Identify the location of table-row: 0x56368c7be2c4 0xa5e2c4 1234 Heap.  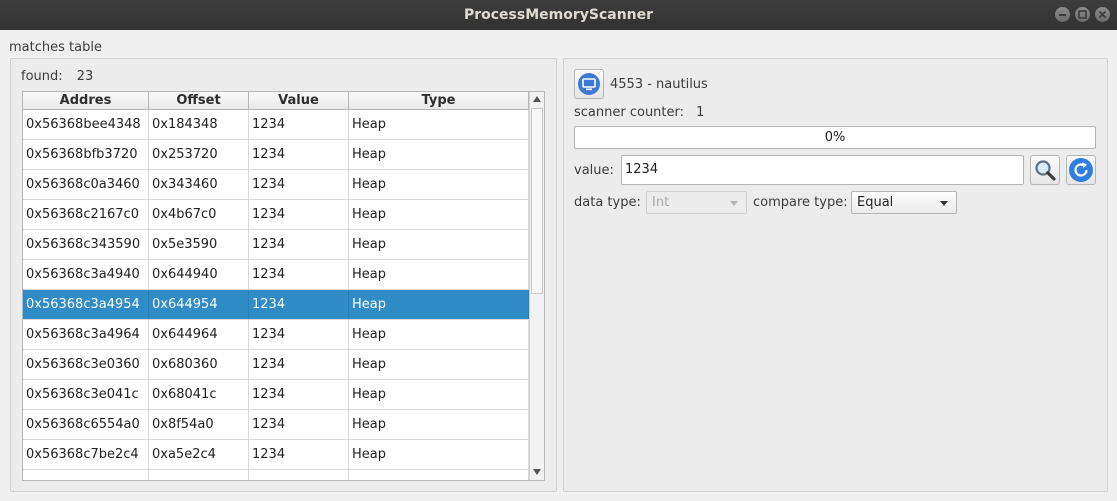
(276, 455).